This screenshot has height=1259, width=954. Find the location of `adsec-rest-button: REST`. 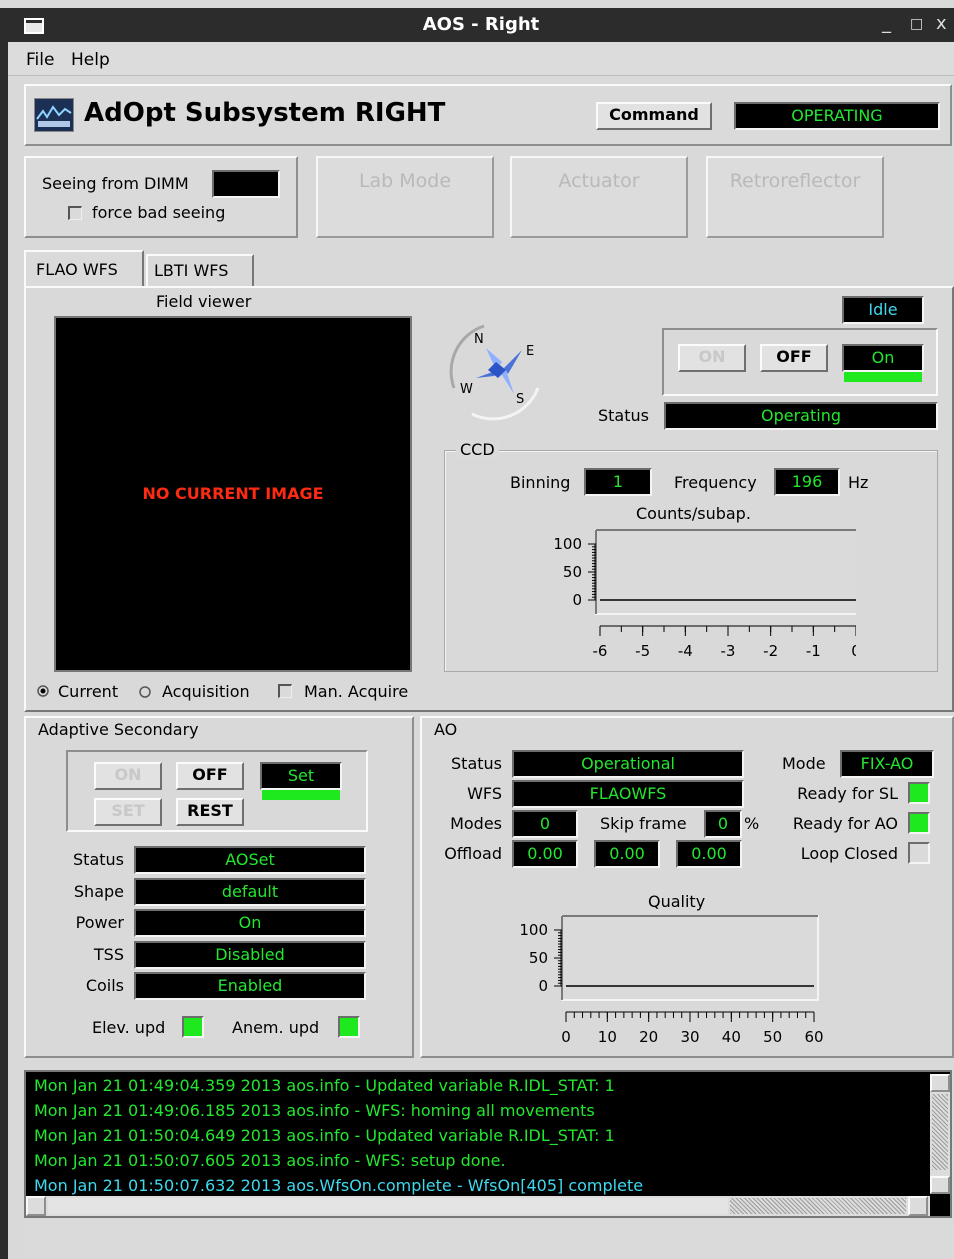

adsec-rest-button: REST is located at coordinates (210, 812).